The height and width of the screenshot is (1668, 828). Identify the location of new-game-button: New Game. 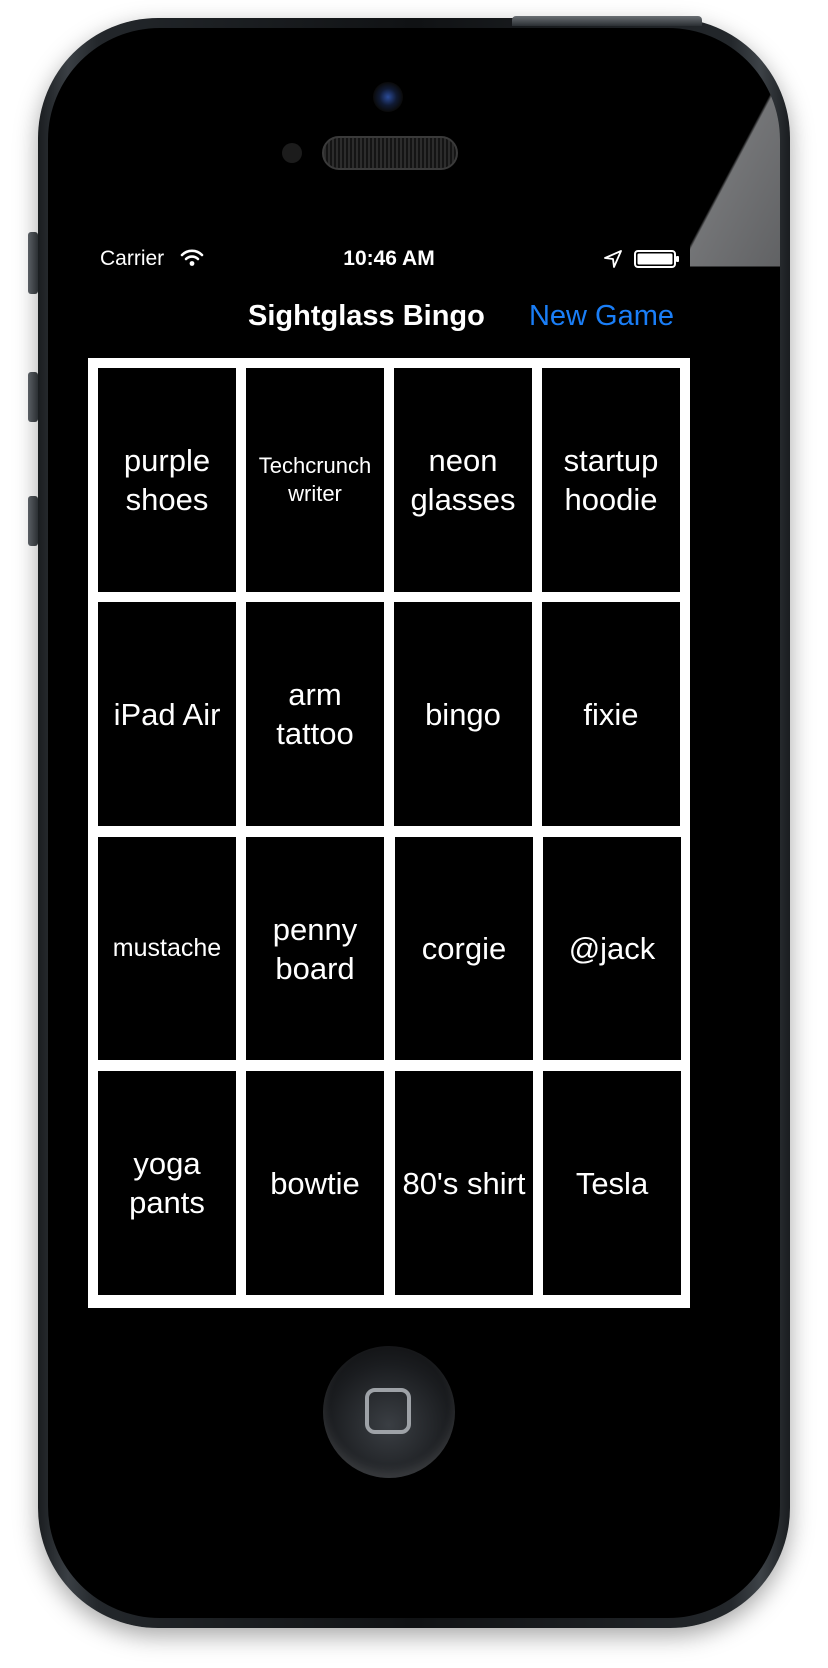
(601, 316).